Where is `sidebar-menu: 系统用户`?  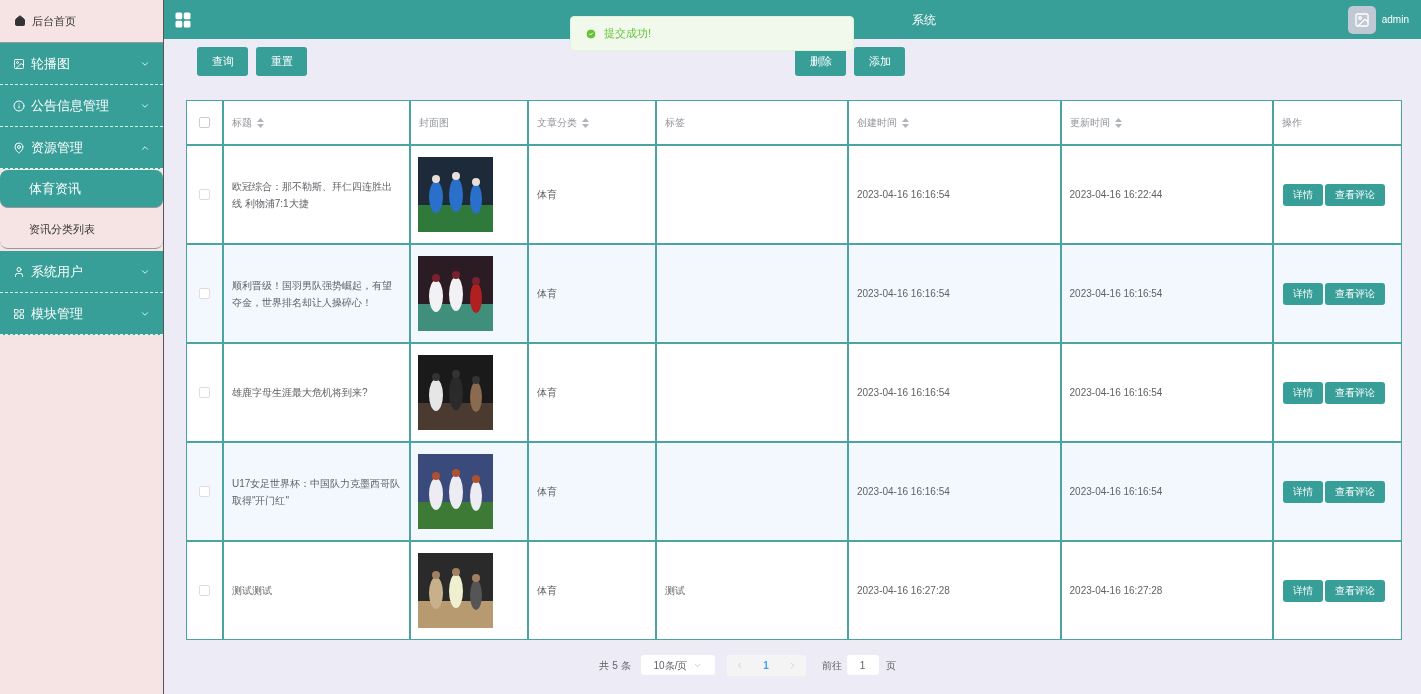 sidebar-menu: 系统用户 is located at coordinates (81, 272).